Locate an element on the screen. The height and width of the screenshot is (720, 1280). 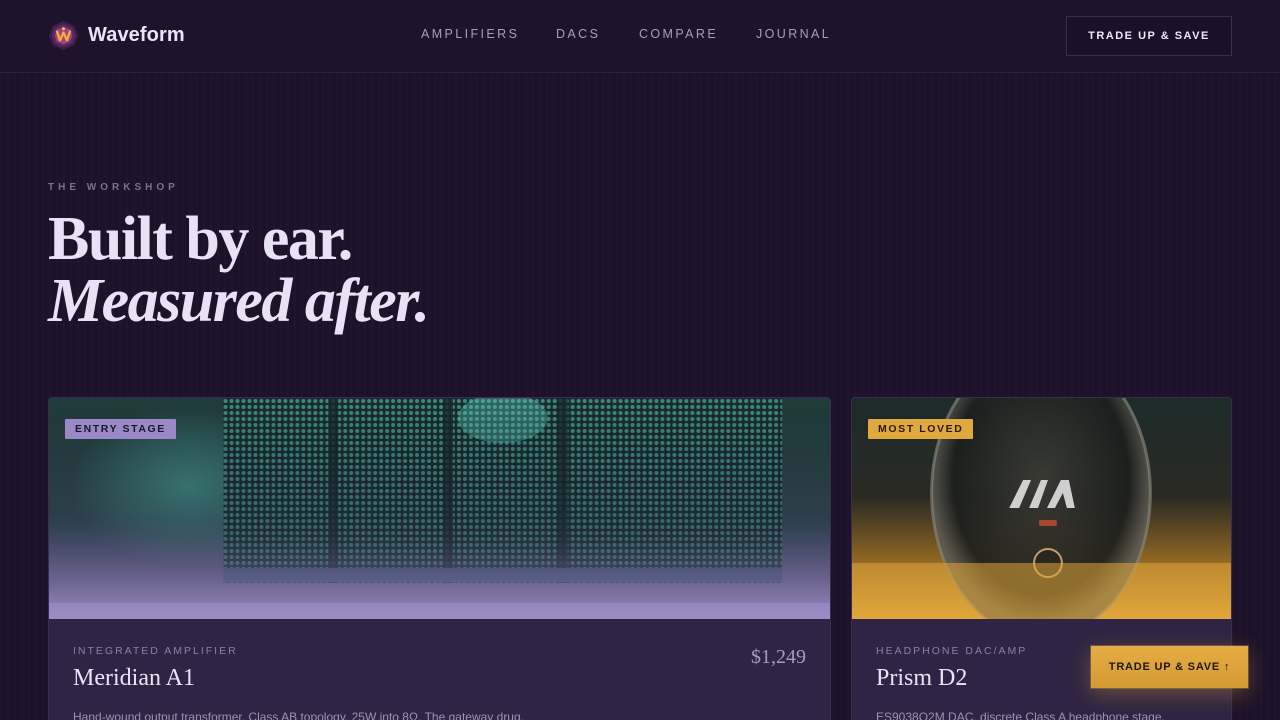
hero-eyebrow: THE WORKSHOP is located at coordinates (113, 187).